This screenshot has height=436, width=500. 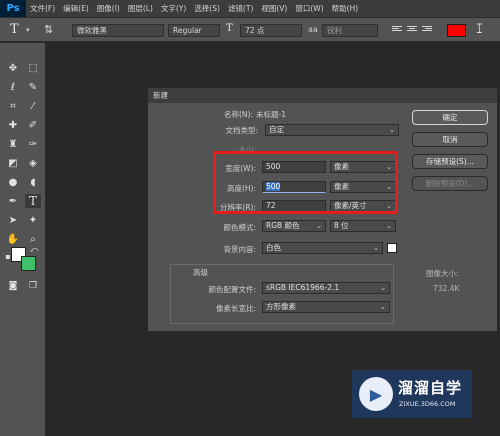 I want to click on type-tool-icon: T, so click(x=33, y=201).